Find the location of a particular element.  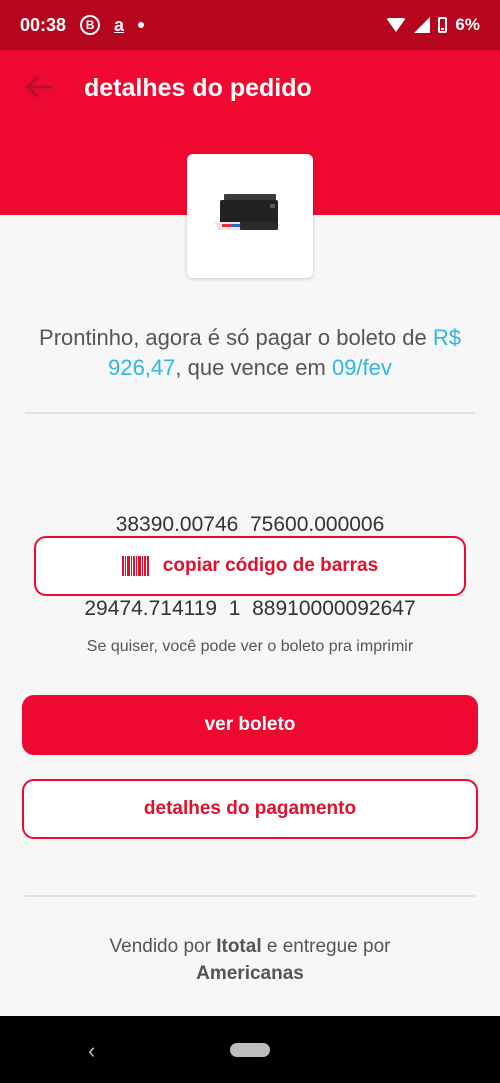

carrier-name: Americanas is located at coordinates (250, 973).